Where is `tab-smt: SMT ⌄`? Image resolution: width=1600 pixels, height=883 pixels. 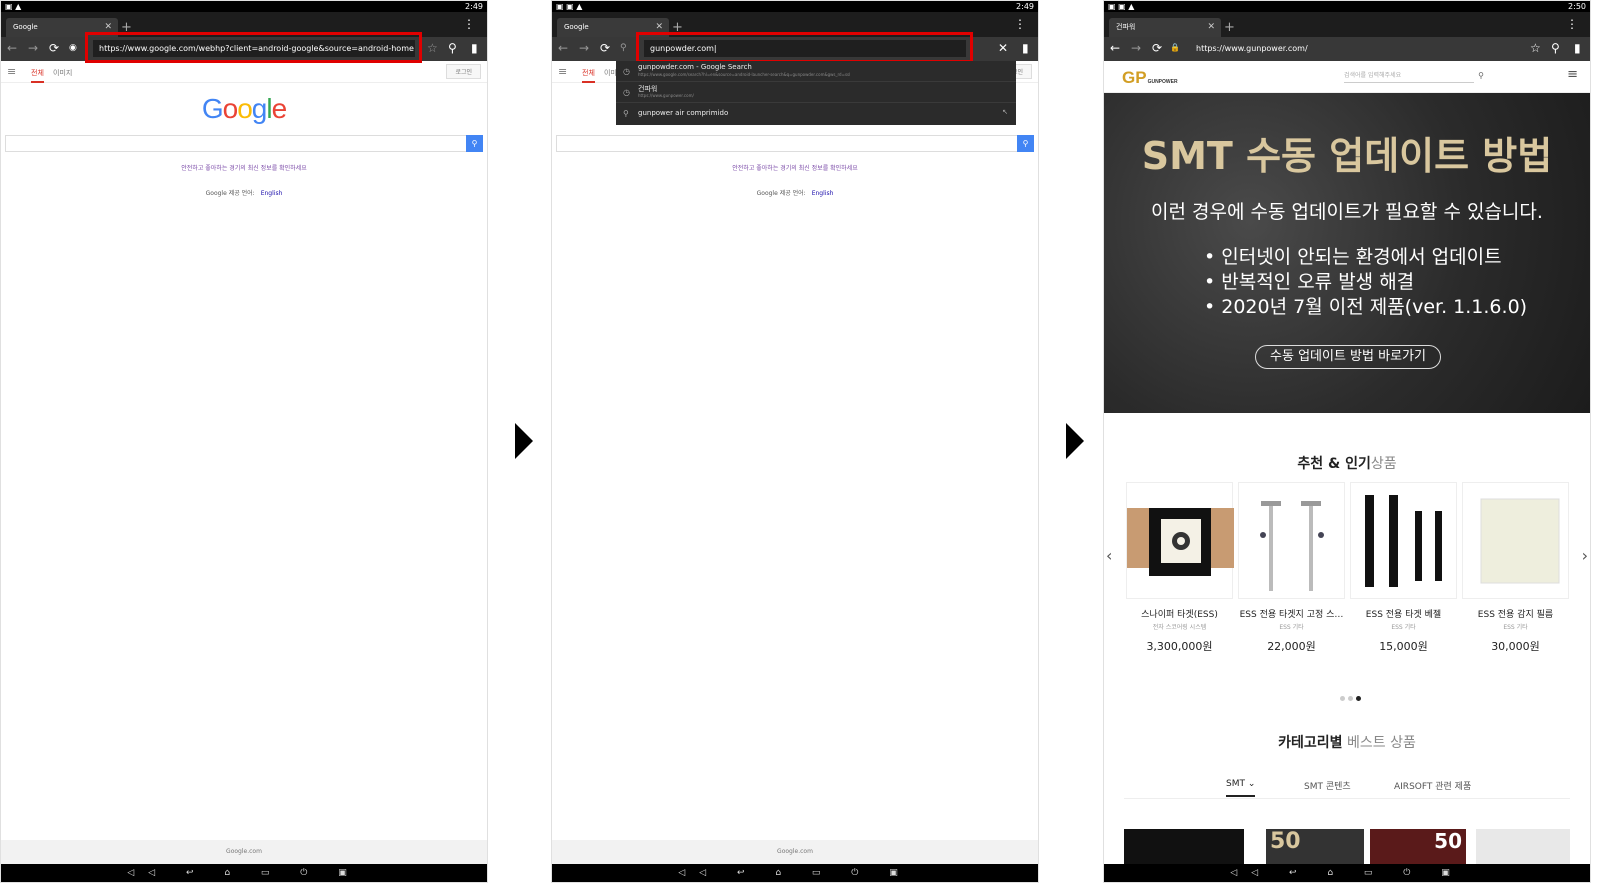 tab-smt: SMT ⌄ is located at coordinates (1241, 788).